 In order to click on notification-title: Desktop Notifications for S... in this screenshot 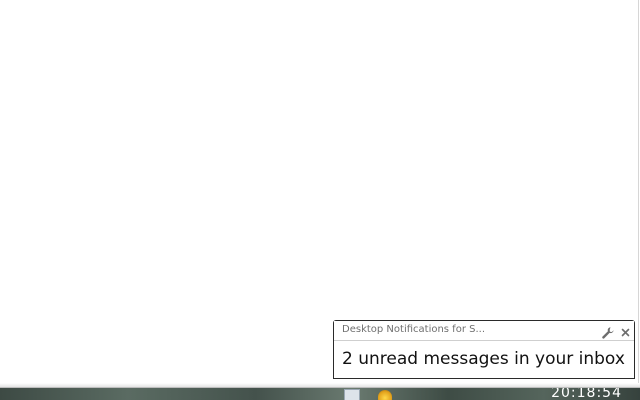, I will do `click(413, 329)`.